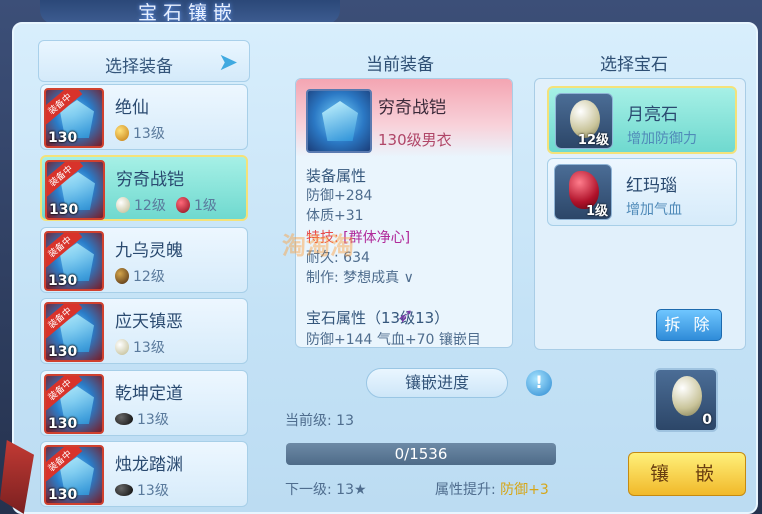 The height and width of the screenshot is (514, 762). I want to click on inlay-progress-text: 0/1536, so click(421, 454).